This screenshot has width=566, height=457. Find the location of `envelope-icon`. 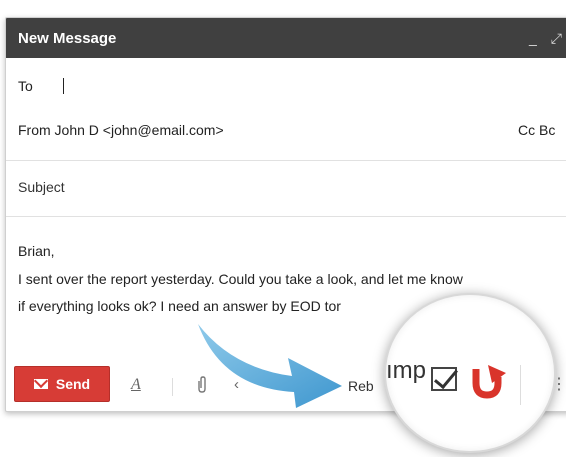

envelope-icon is located at coordinates (40, 384).